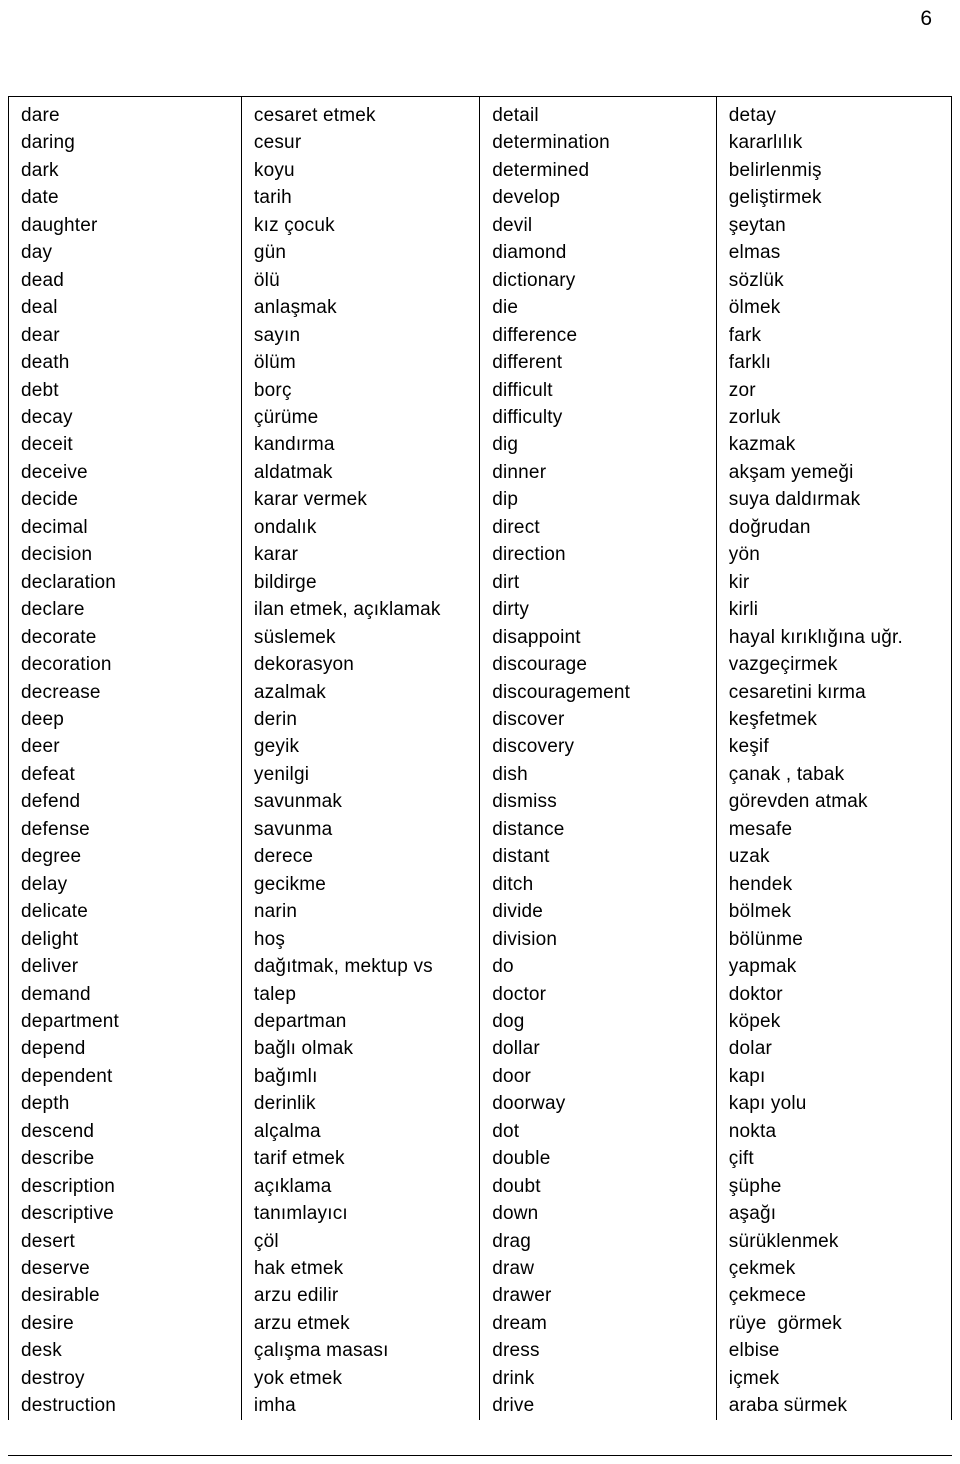 This screenshot has height=1464, width=960. What do you see at coordinates (505, 500) in the screenshot?
I see `vocab-entry: dip` at bounding box center [505, 500].